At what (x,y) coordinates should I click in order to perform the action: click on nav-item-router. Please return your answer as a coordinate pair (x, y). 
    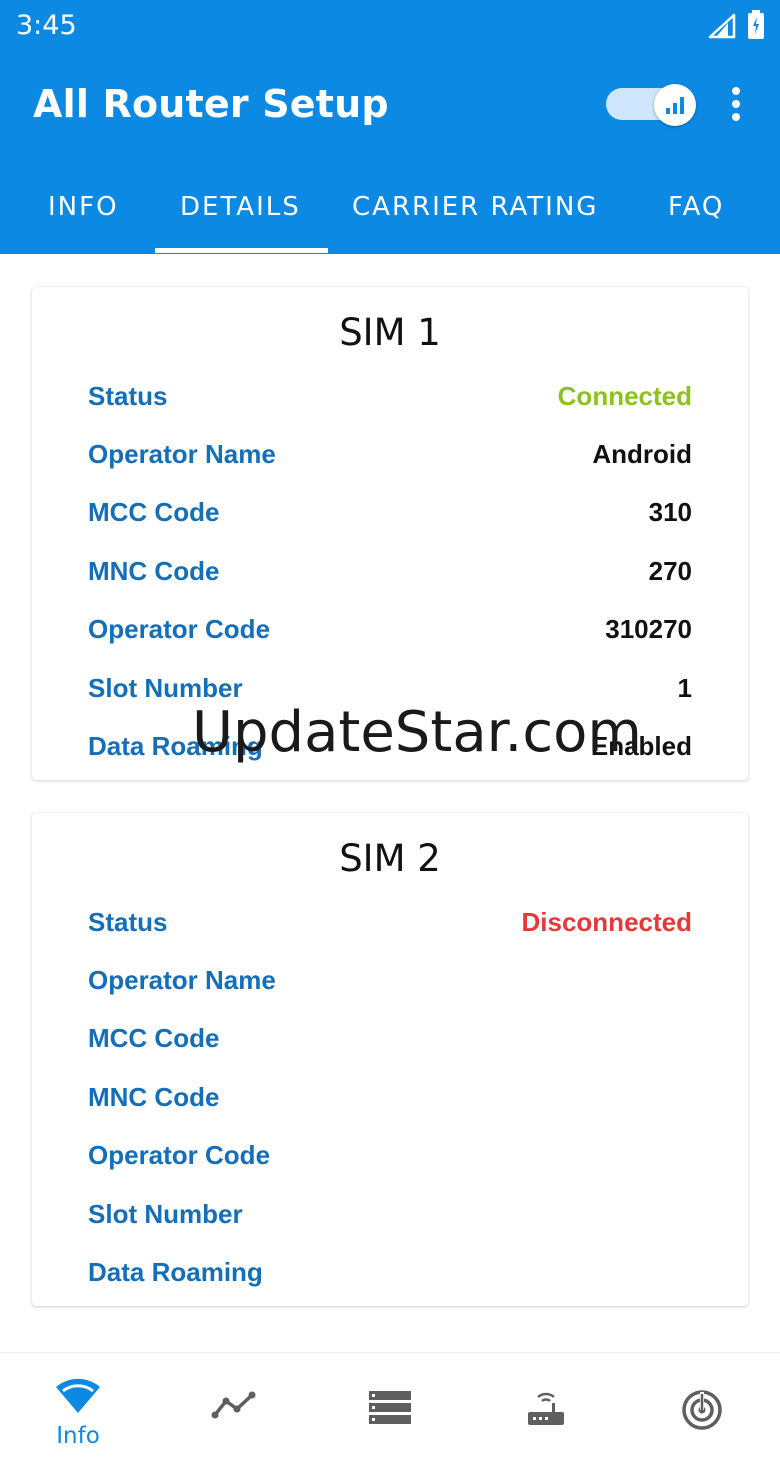
    Looking at the image, I should click on (546, 1408).